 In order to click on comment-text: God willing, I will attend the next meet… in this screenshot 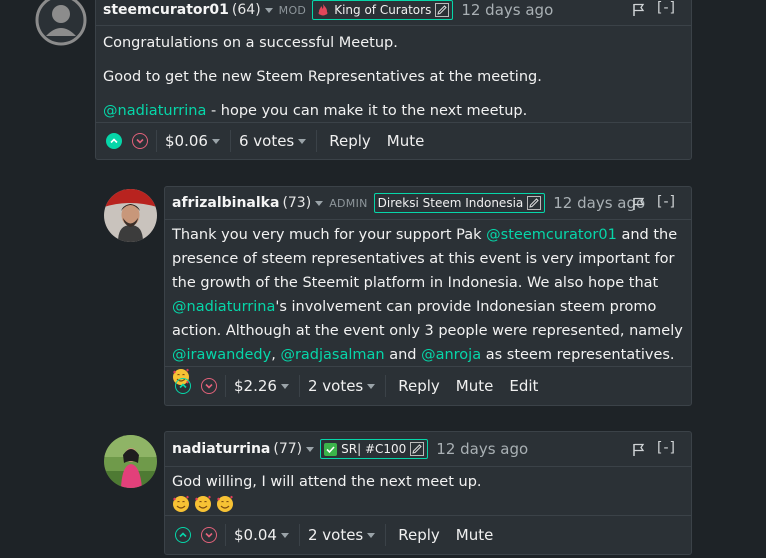, I will do `click(327, 482)`.